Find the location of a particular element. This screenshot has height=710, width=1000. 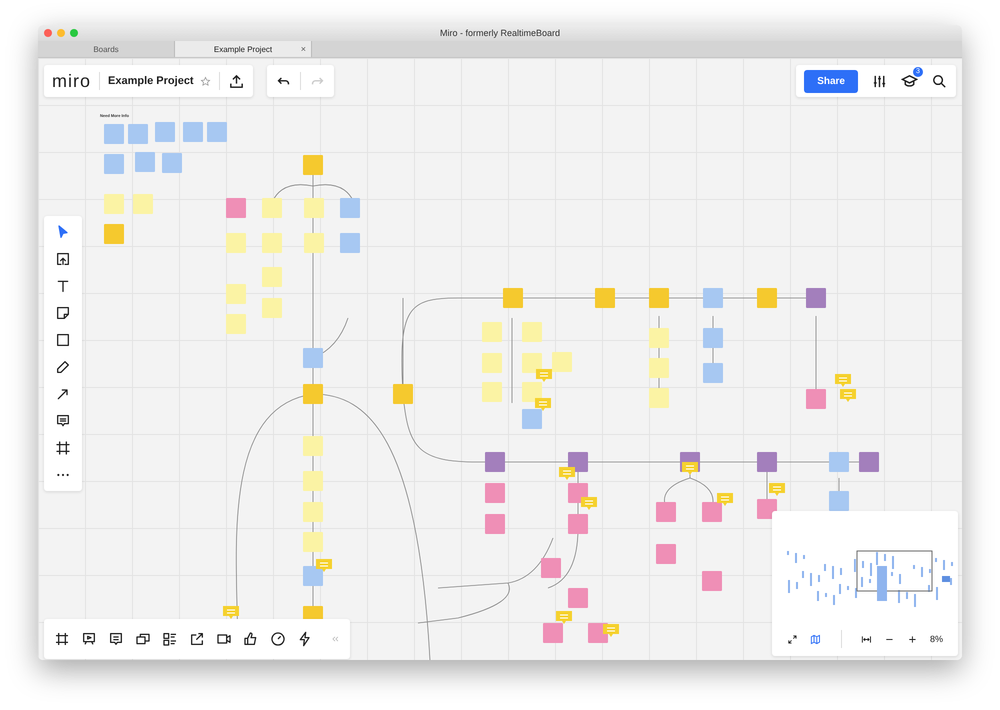

tab-label: Boards is located at coordinates (106, 49).